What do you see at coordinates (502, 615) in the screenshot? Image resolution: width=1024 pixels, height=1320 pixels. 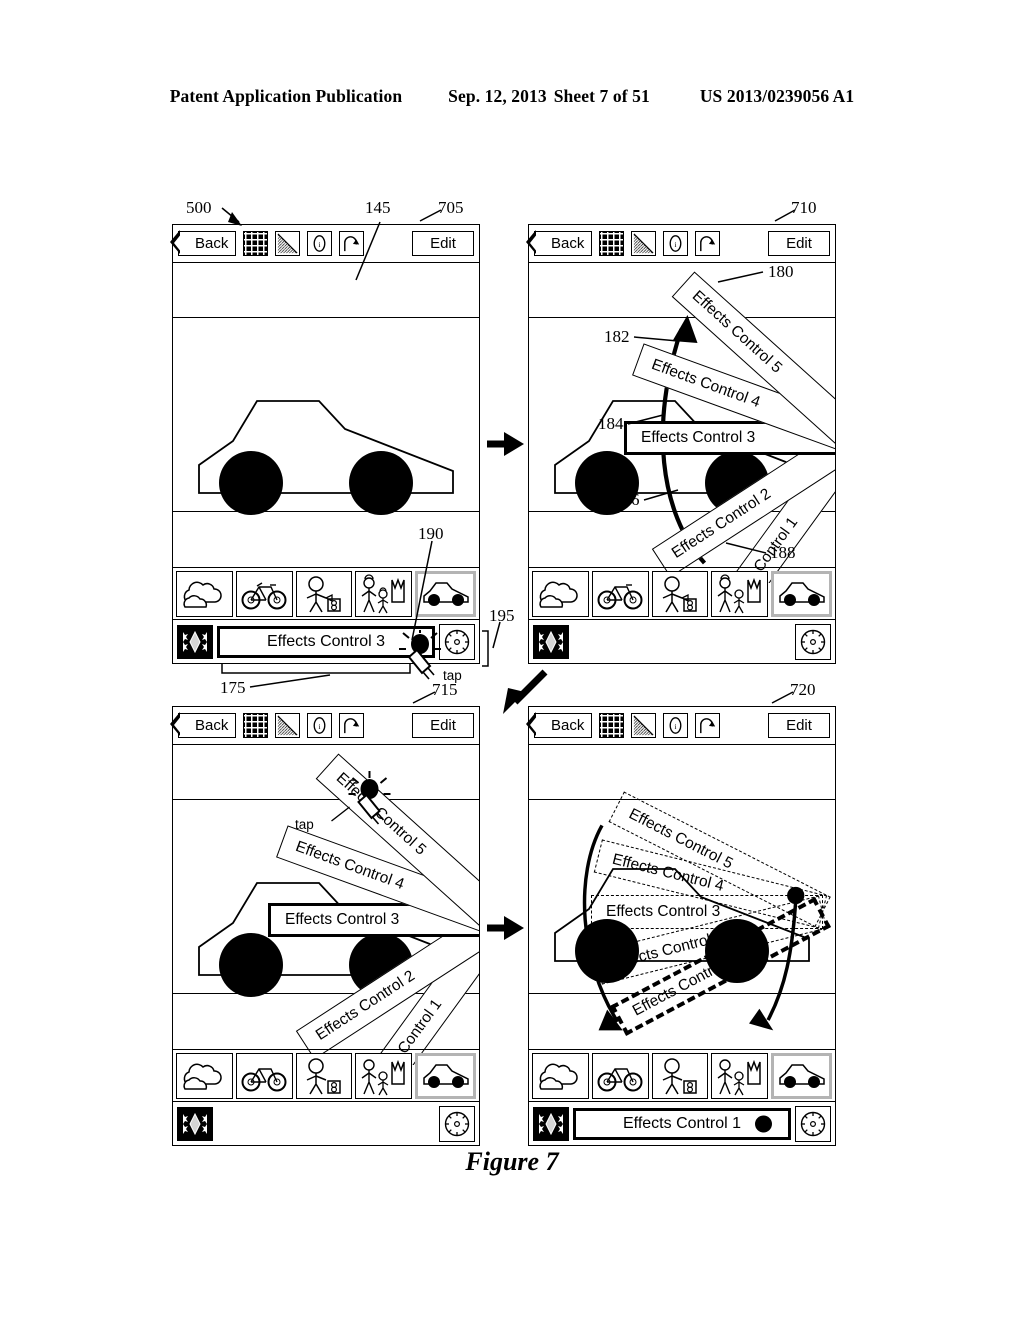 I see `ref-195: 195` at bounding box center [502, 615].